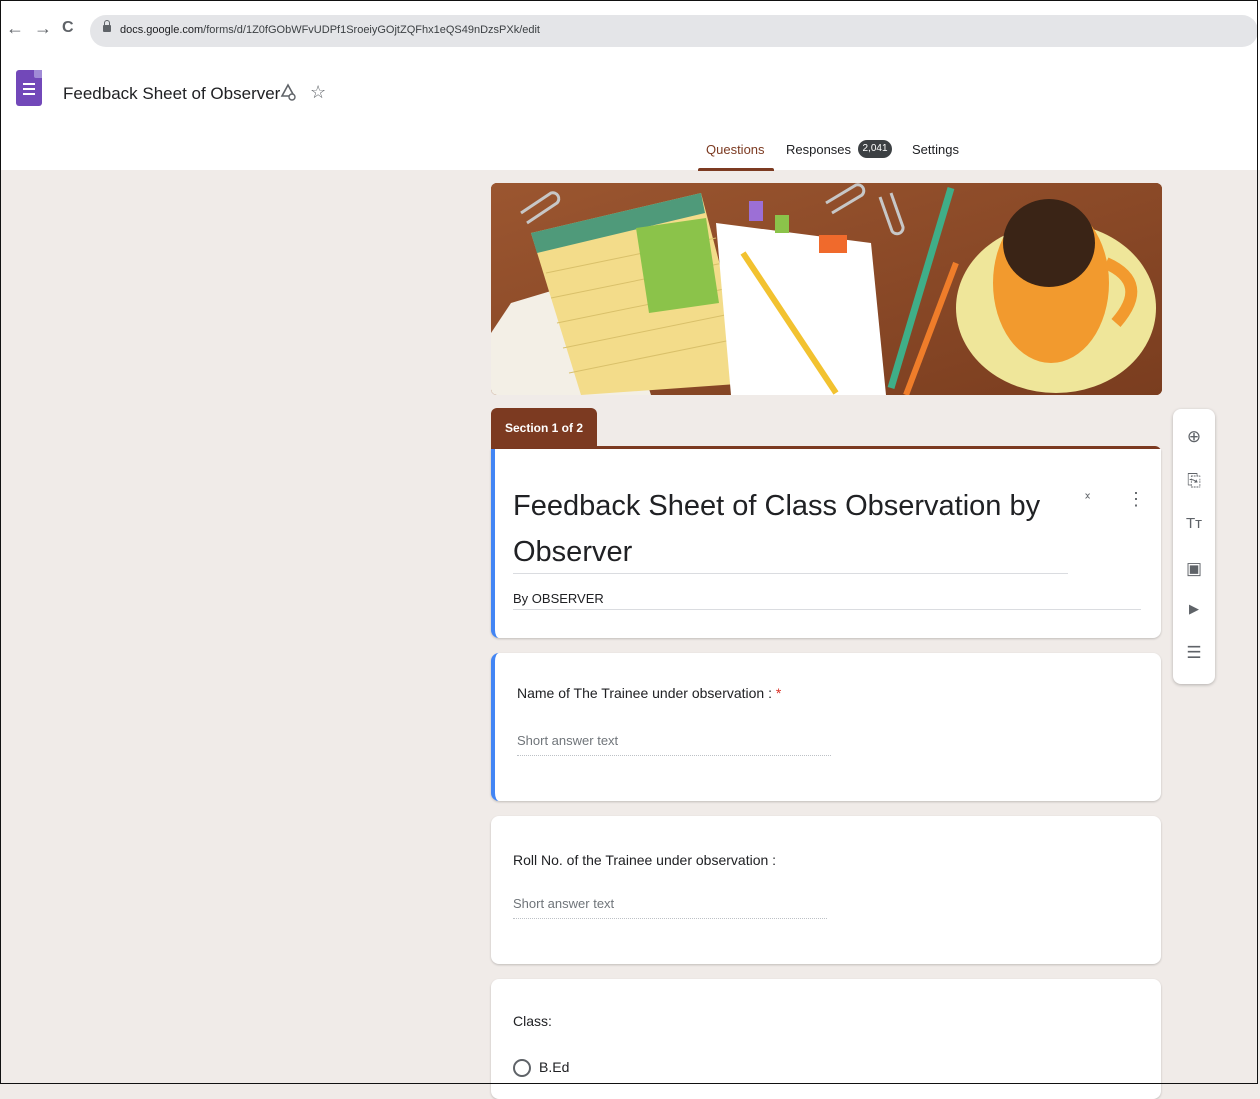 The image size is (1260, 1099). I want to click on forward-button: →, so click(43, 28).